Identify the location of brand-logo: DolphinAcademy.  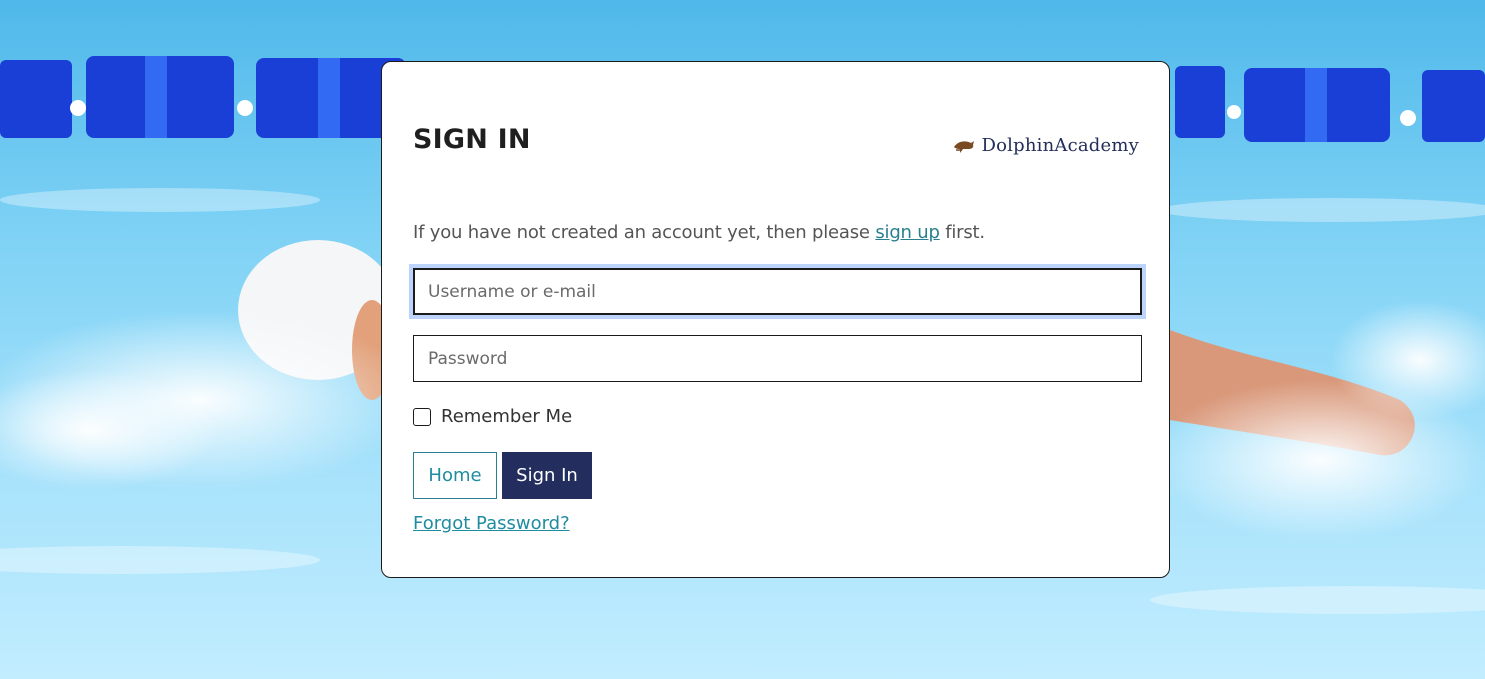
(1046, 145).